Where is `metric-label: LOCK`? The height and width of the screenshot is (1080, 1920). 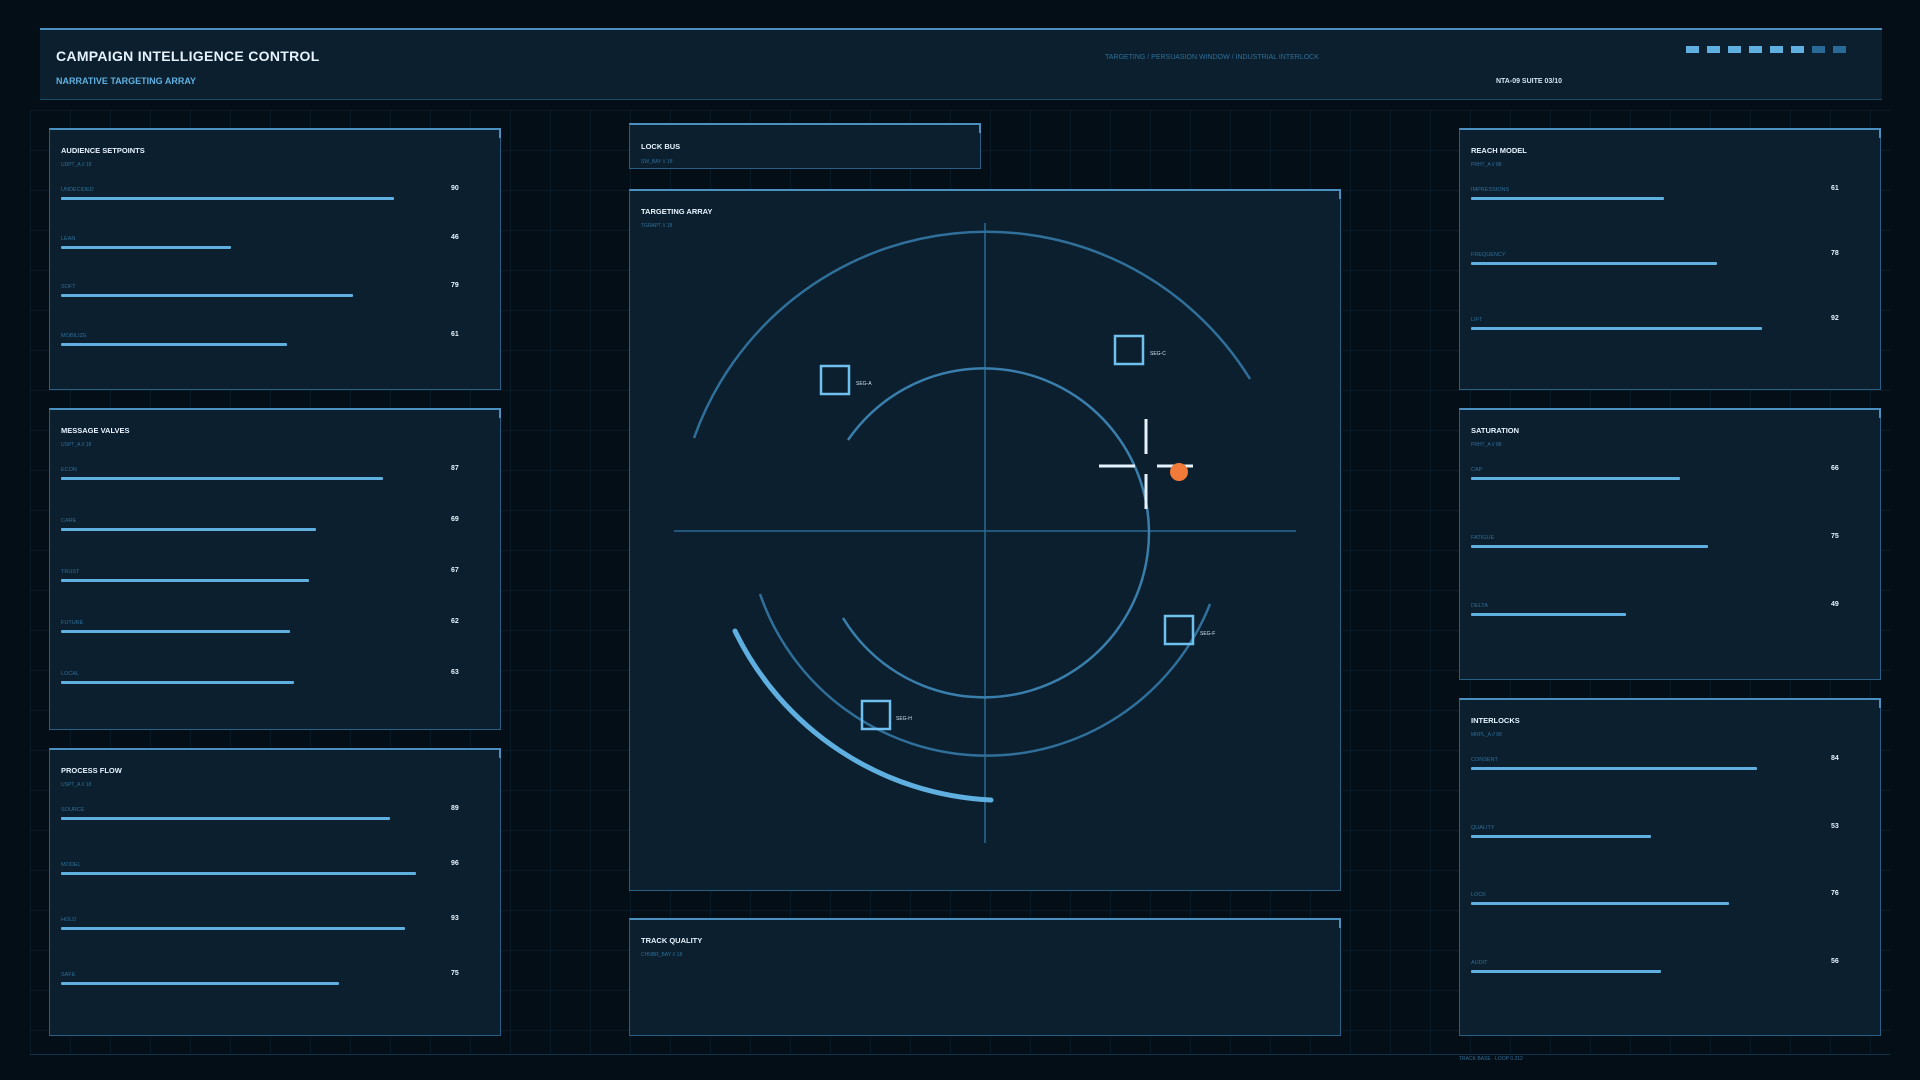 metric-label: LOCK is located at coordinates (1478, 895).